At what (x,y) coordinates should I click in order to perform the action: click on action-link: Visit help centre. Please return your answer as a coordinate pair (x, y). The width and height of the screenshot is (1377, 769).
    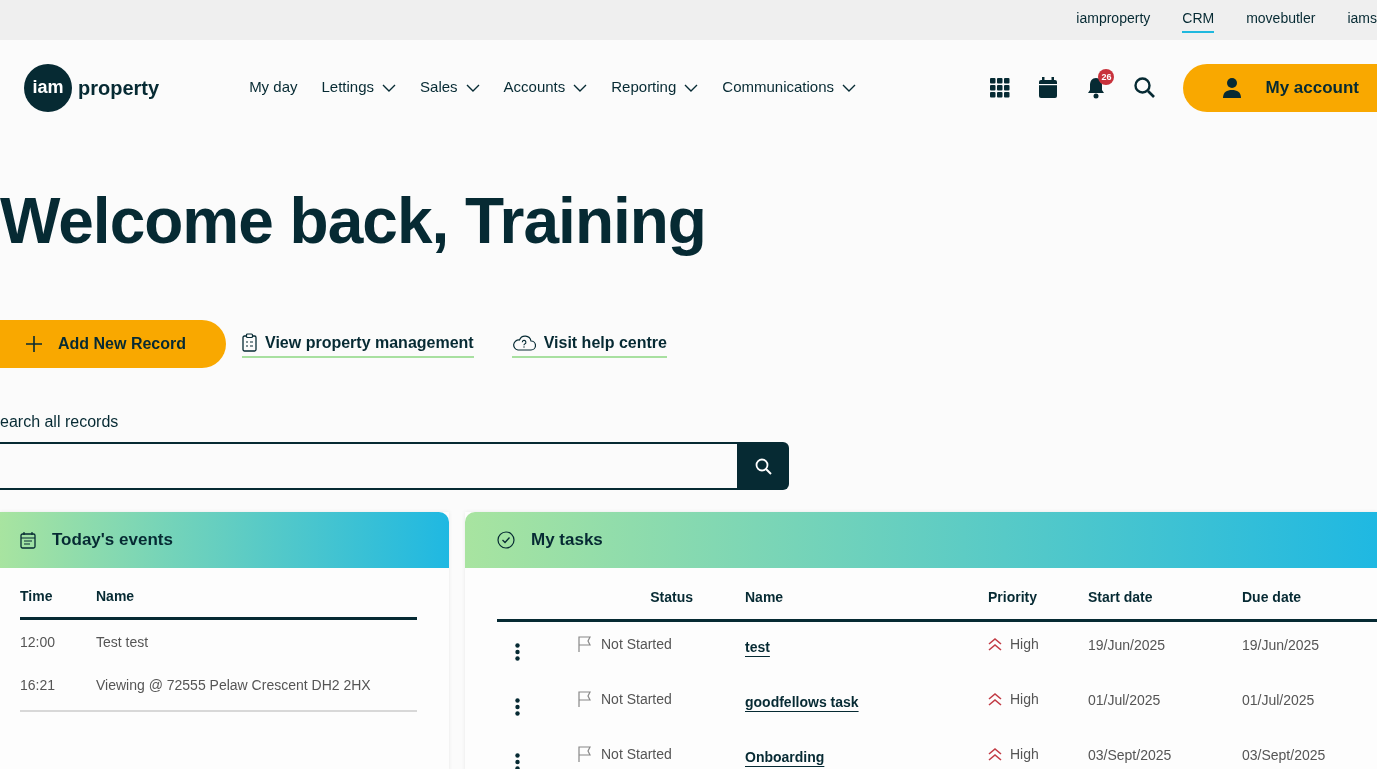
    Looking at the image, I should click on (605, 342).